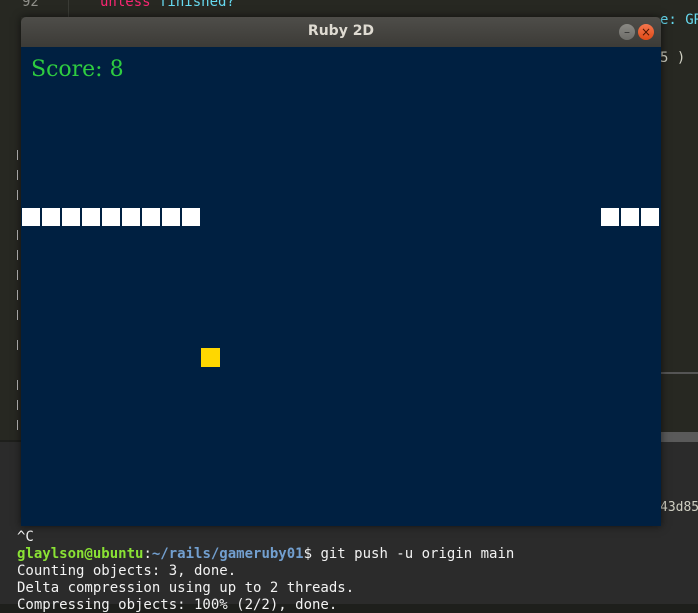 This screenshot has width=698, height=613. Describe the element at coordinates (192, 5) in the screenshot. I see `code-method: finished?` at that location.